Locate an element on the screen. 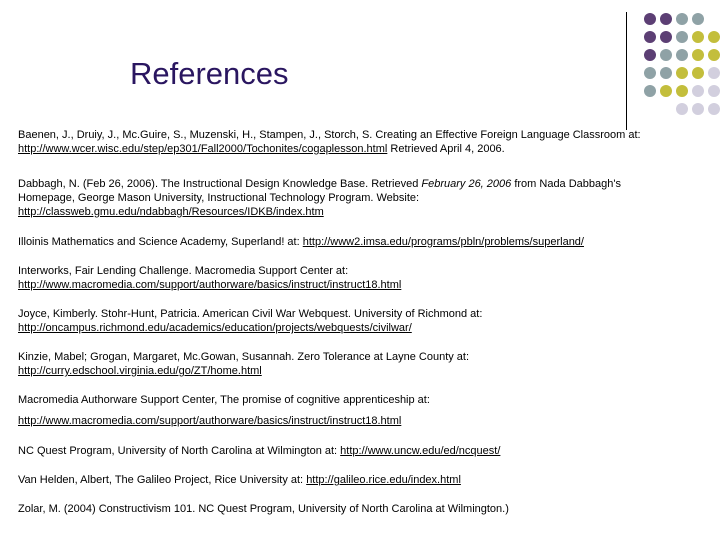 The image size is (720, 540). reference-link: http://galileo.rice.edu/index.html is located at coordinates (383, 480).